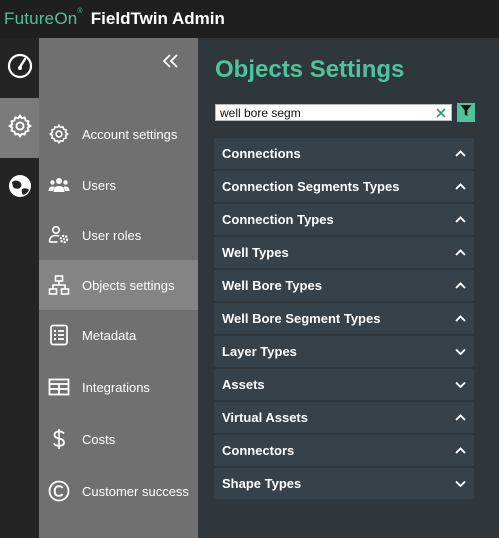  I want to click on double-chevron-left-icon, so click(171, 63).